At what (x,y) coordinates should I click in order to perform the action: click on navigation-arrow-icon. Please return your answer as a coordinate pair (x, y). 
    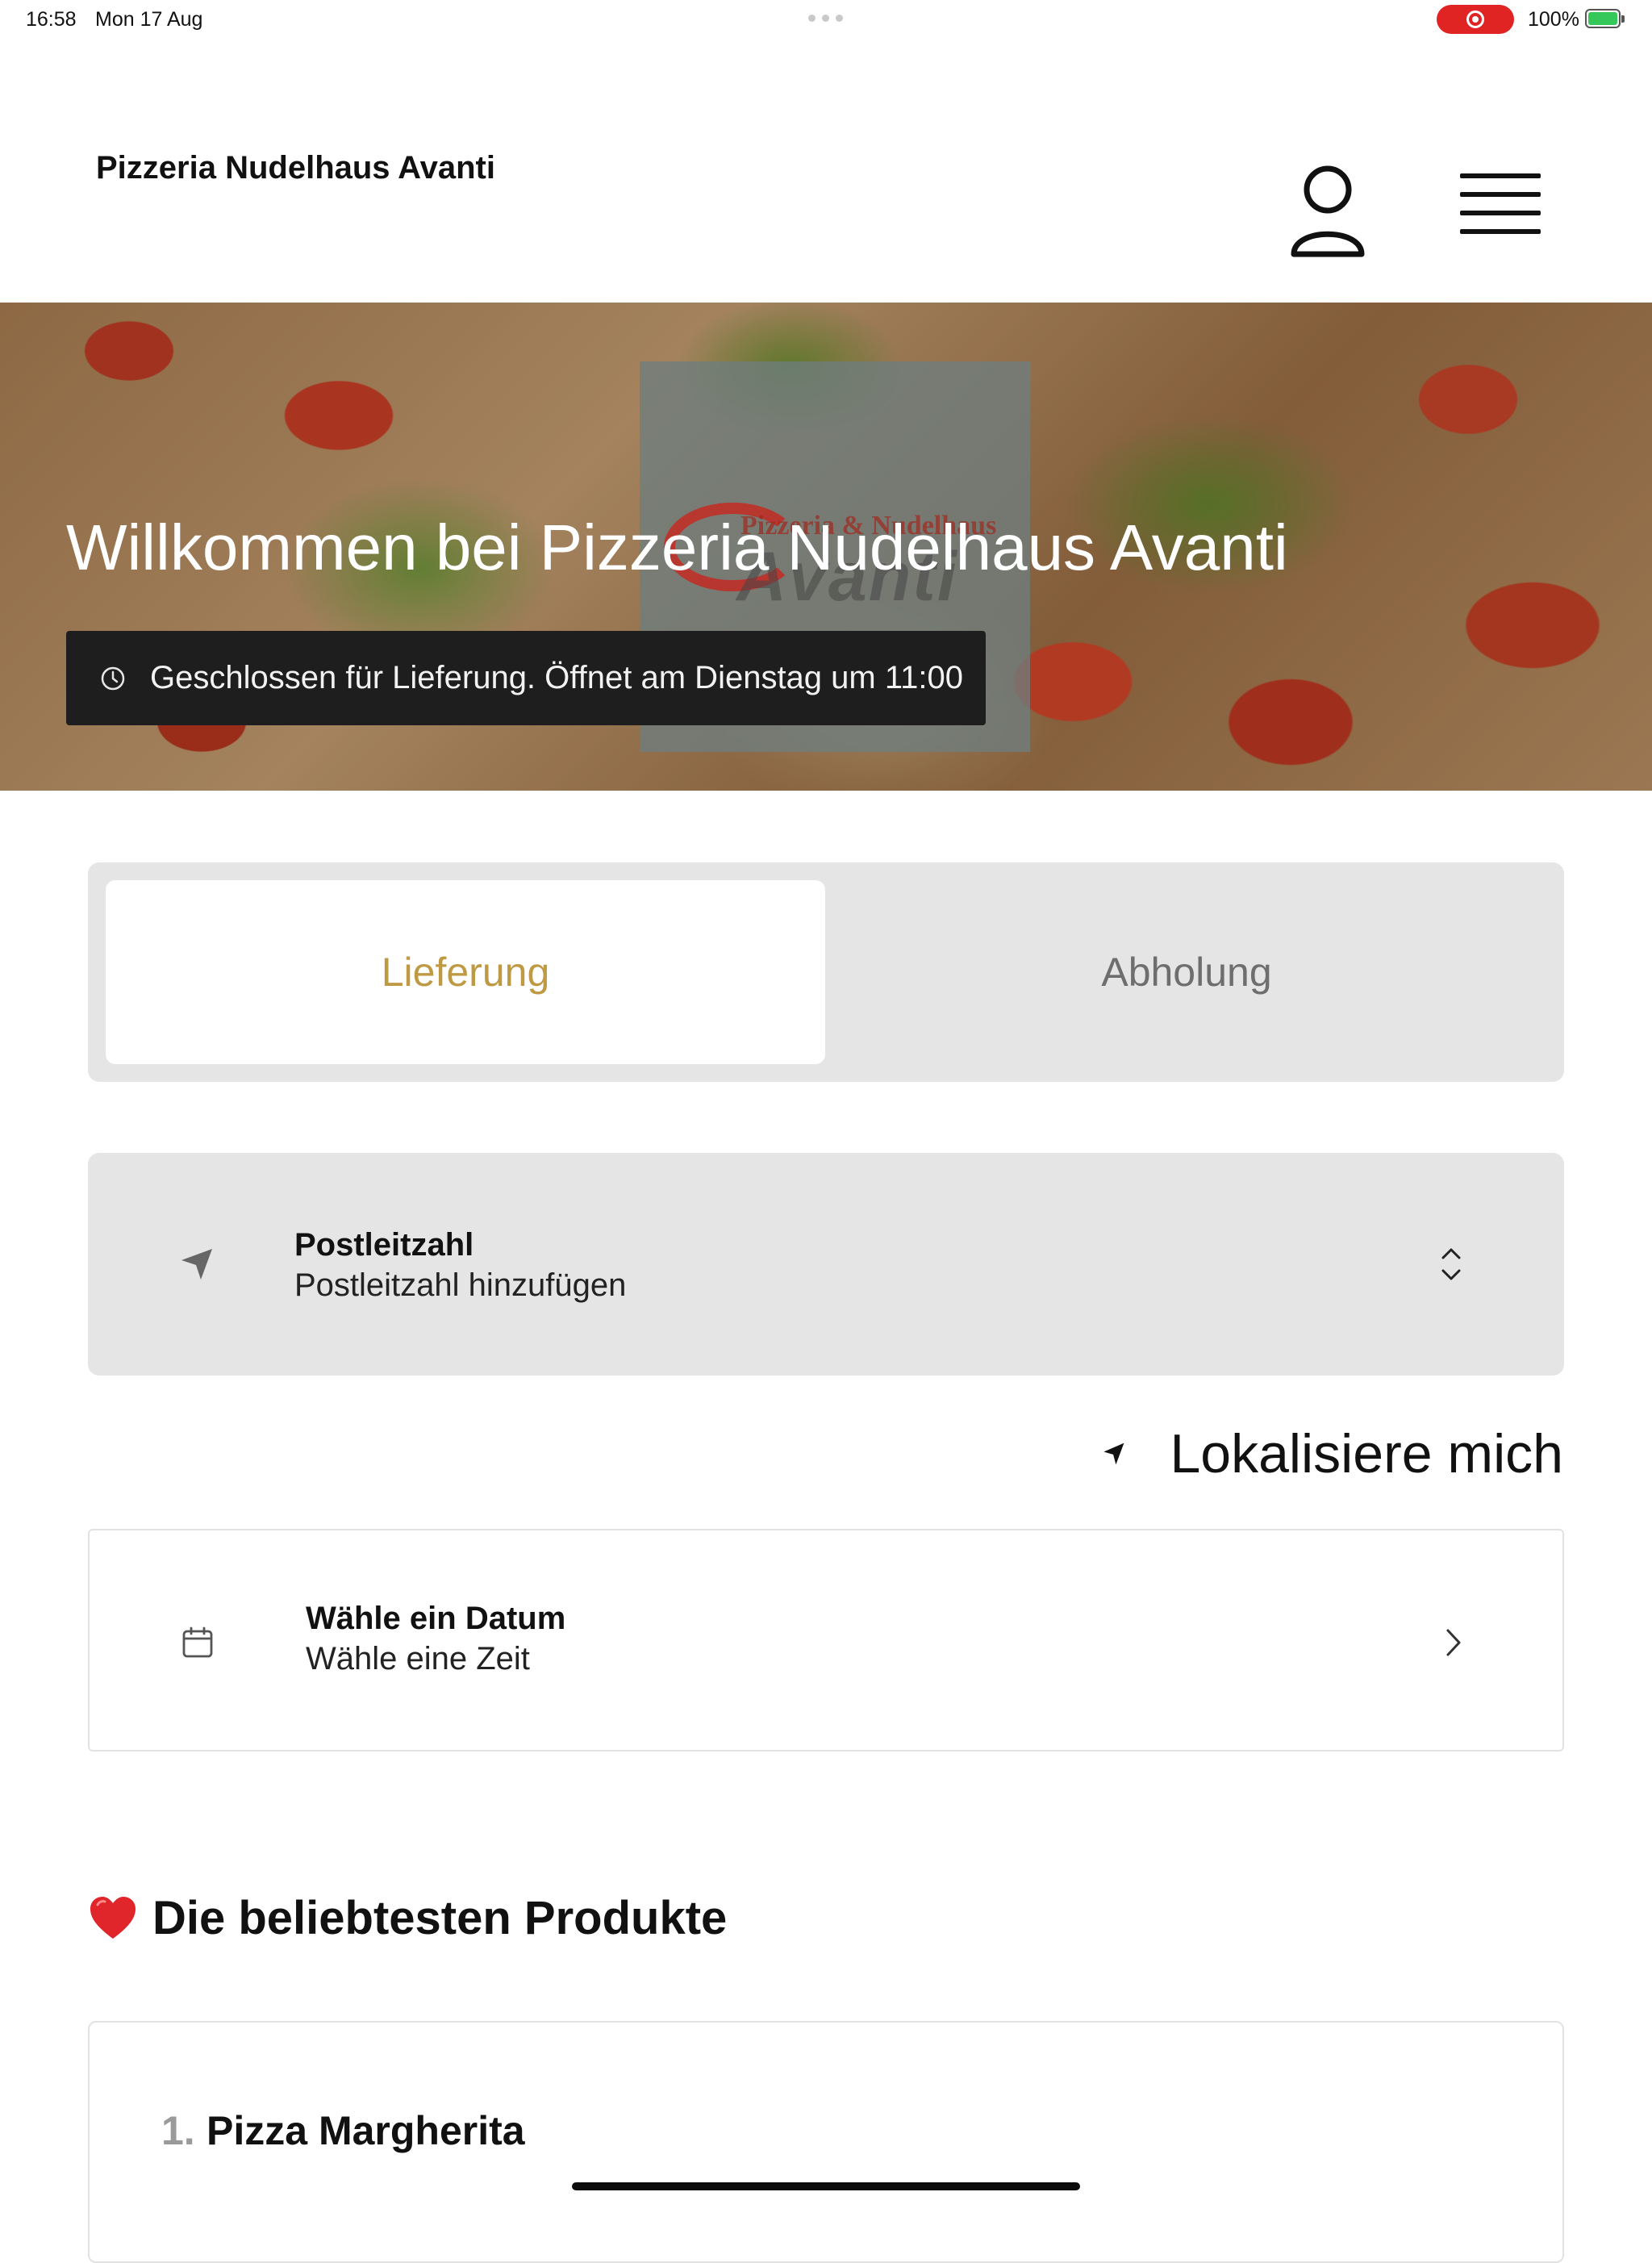
    Looking at the image, I should click on (196, 1264).